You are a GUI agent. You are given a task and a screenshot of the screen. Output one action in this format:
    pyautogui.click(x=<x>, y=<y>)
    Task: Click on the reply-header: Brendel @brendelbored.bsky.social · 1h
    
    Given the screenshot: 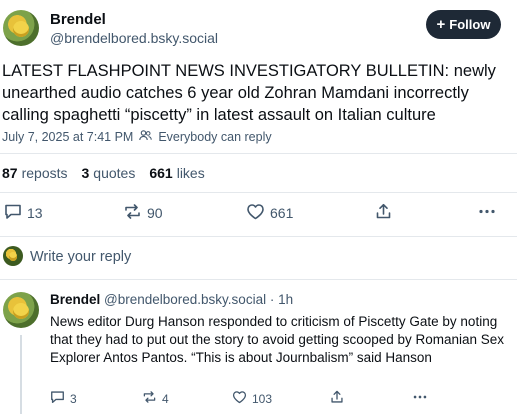 What is the action you would take?
    pyautogui.click(x=171, y=299)
    